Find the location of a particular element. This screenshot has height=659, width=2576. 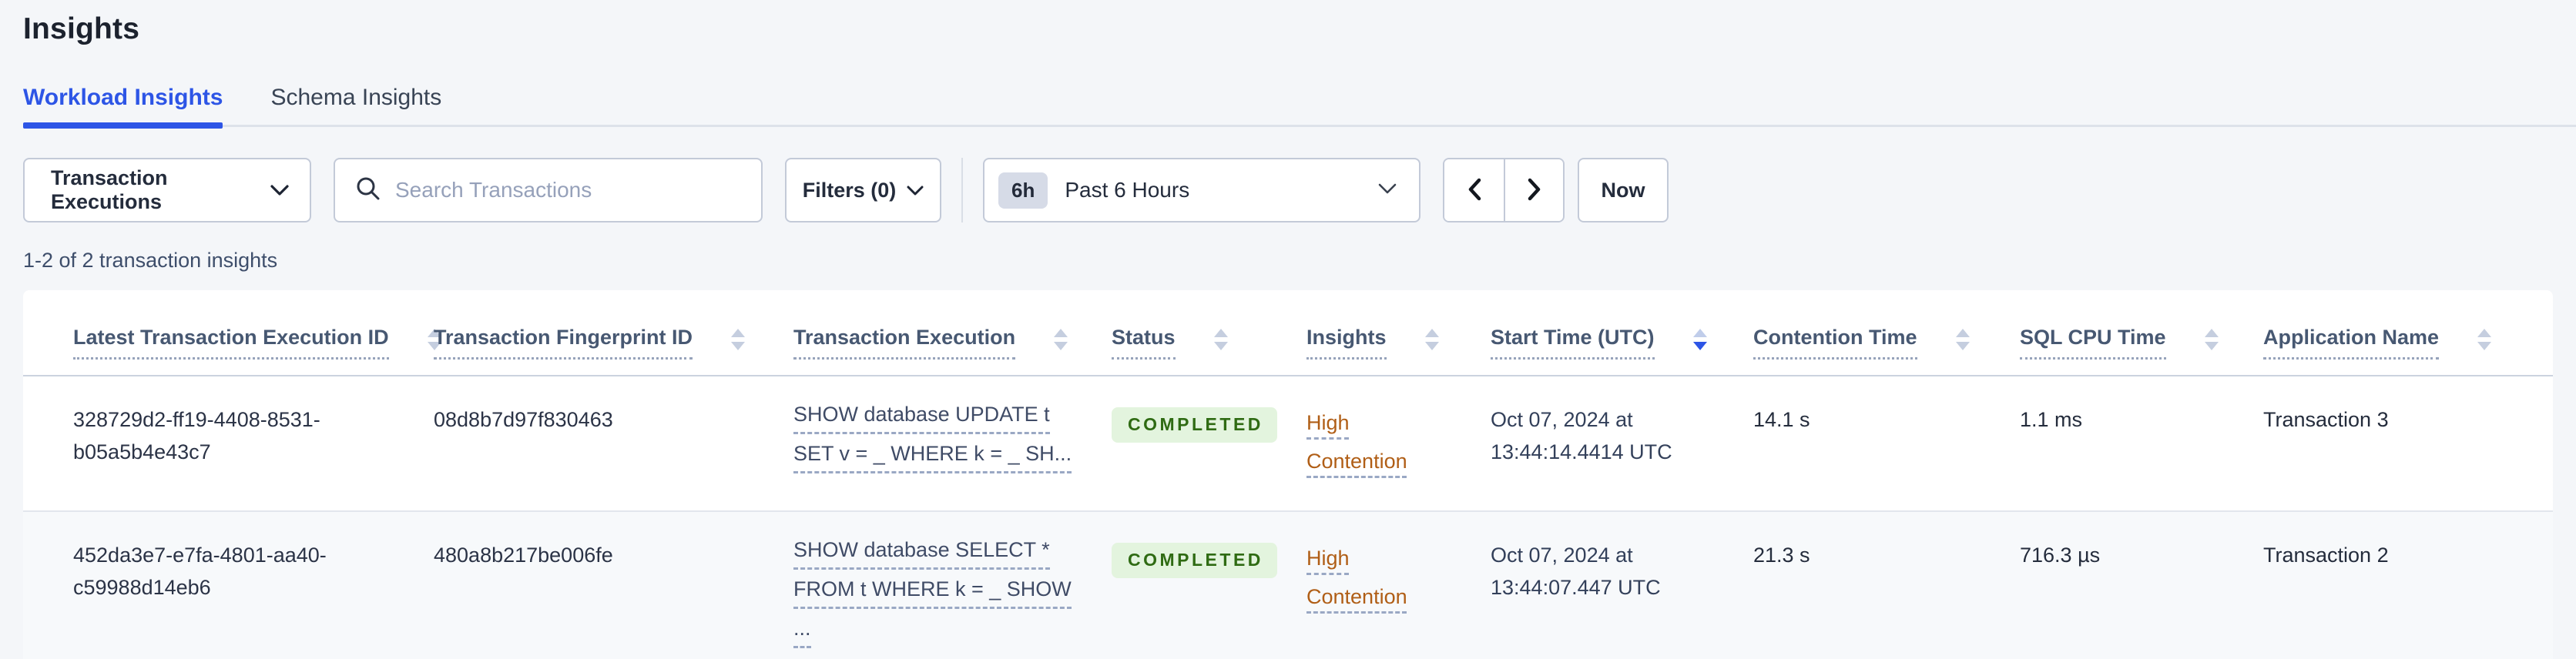

chevron-left-icon is located at coordinates (1474, 190).